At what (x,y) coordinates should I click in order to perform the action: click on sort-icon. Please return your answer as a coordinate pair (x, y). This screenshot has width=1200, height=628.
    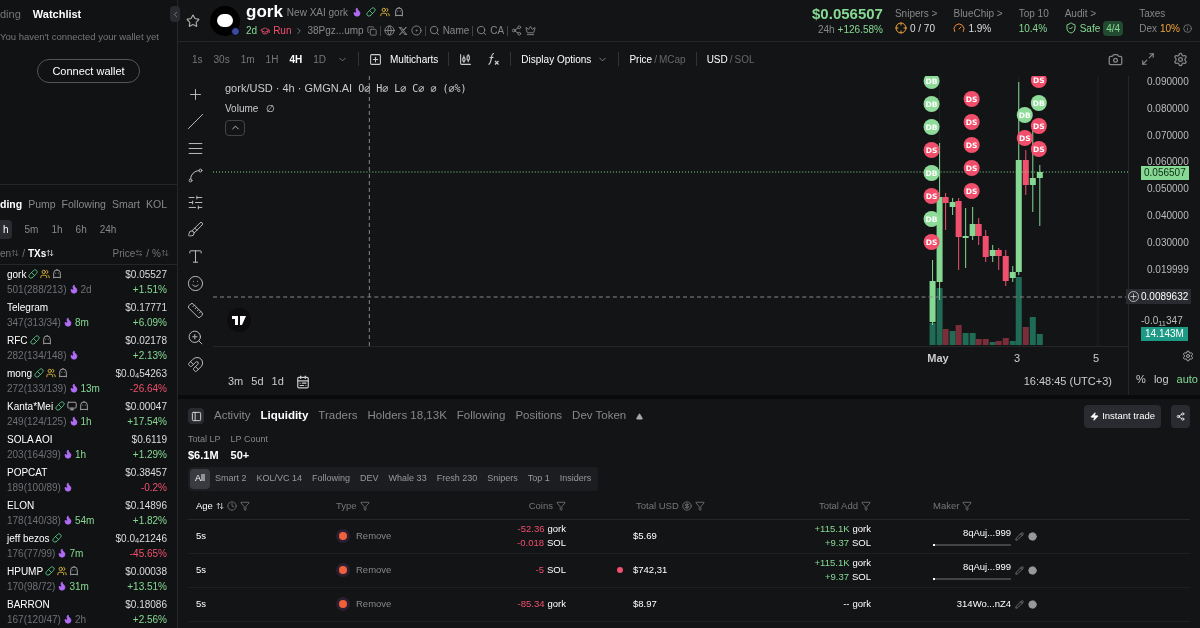
    Looking at the image, I should click on (50, 253).